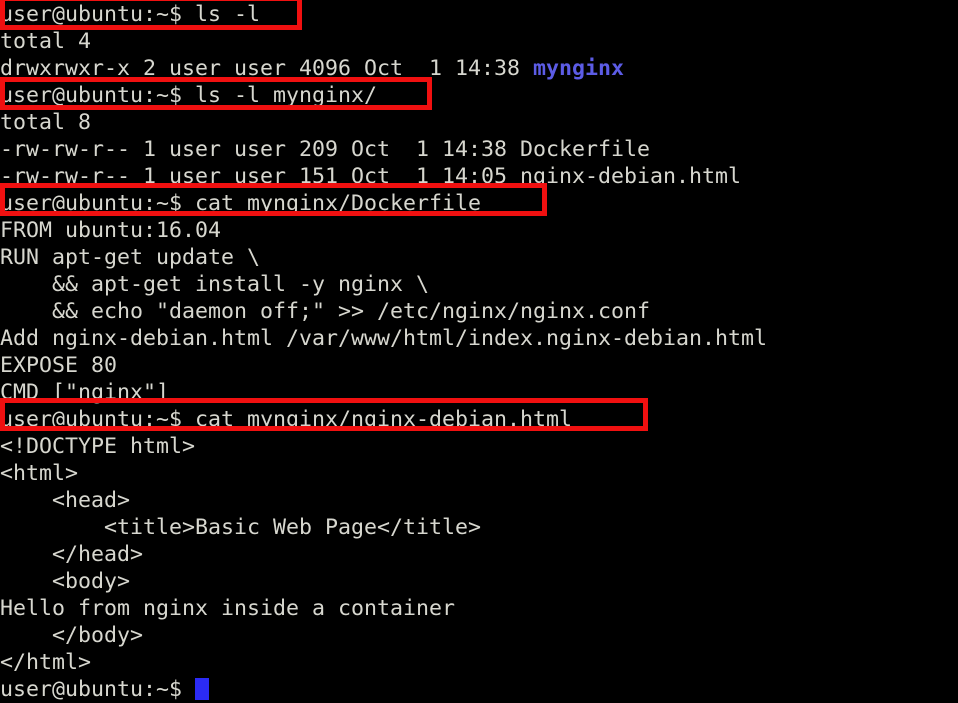  I want to click on line-text: </body>, so click(72, 635).